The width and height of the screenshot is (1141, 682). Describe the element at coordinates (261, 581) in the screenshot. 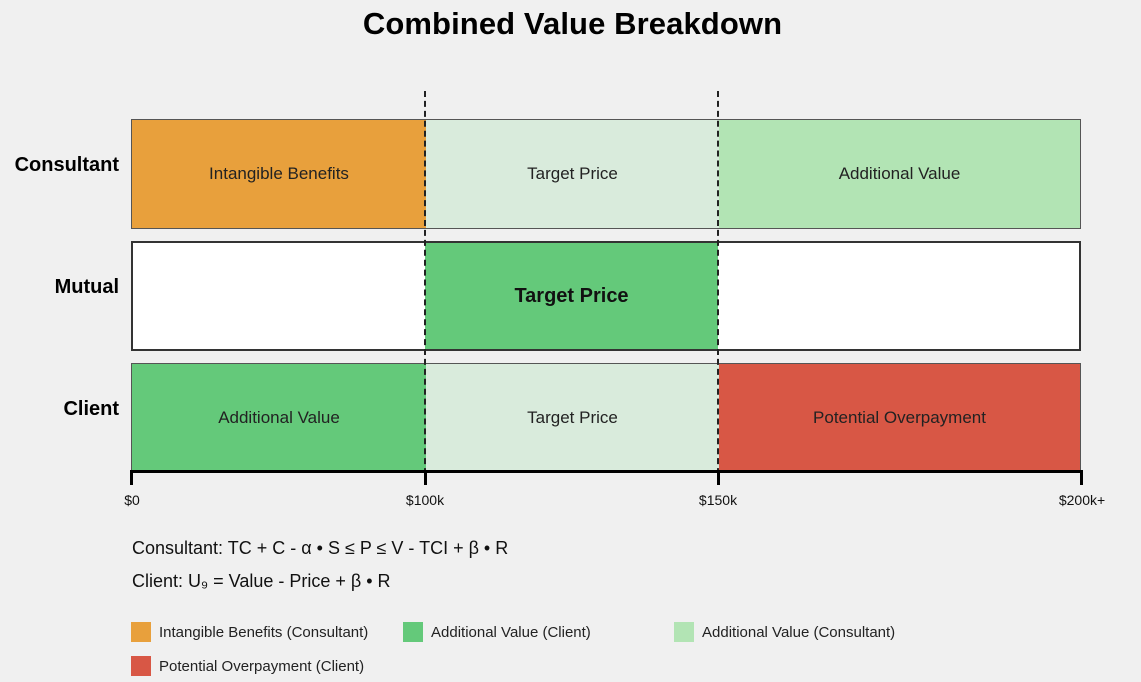

I see `client-formula: Client: U₉ = Value - Price + β • R` at that location.